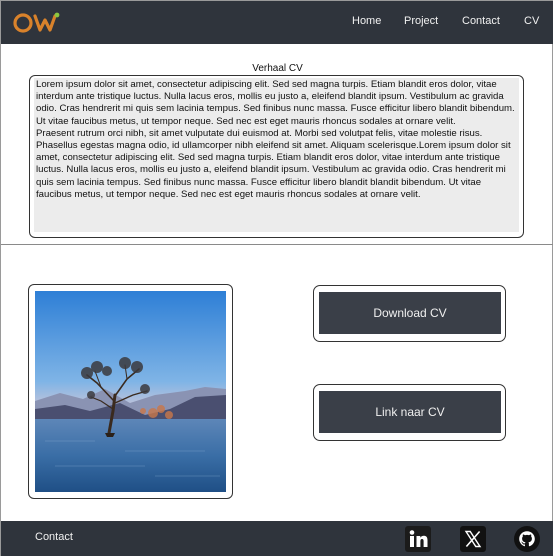 The width and height of the screenshot is (553, 556). Describe the element at coordinates (54, 537) in the screenshot. I see `footer-contact-link: Contact` at that location.